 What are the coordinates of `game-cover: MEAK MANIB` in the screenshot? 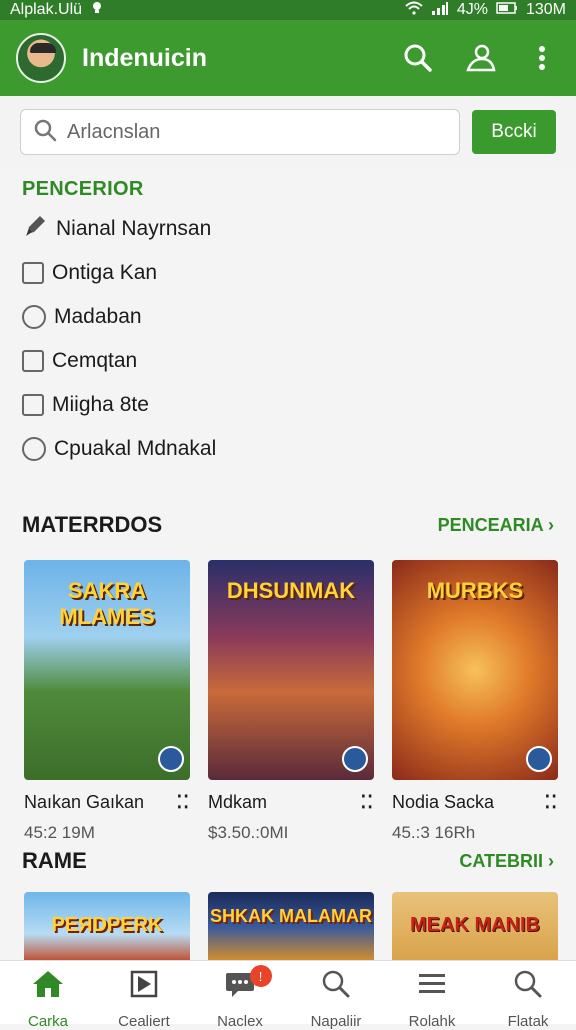 It's located at (475, 927).